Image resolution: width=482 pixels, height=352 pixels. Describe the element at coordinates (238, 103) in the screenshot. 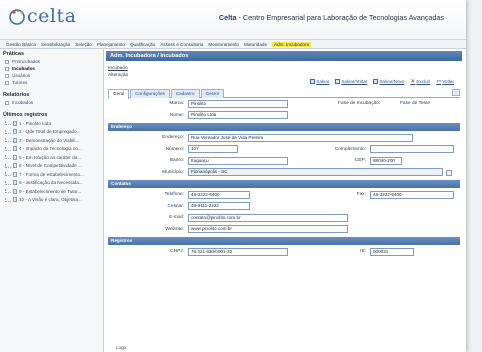

I see `marca-field: Pinolito` at that location.